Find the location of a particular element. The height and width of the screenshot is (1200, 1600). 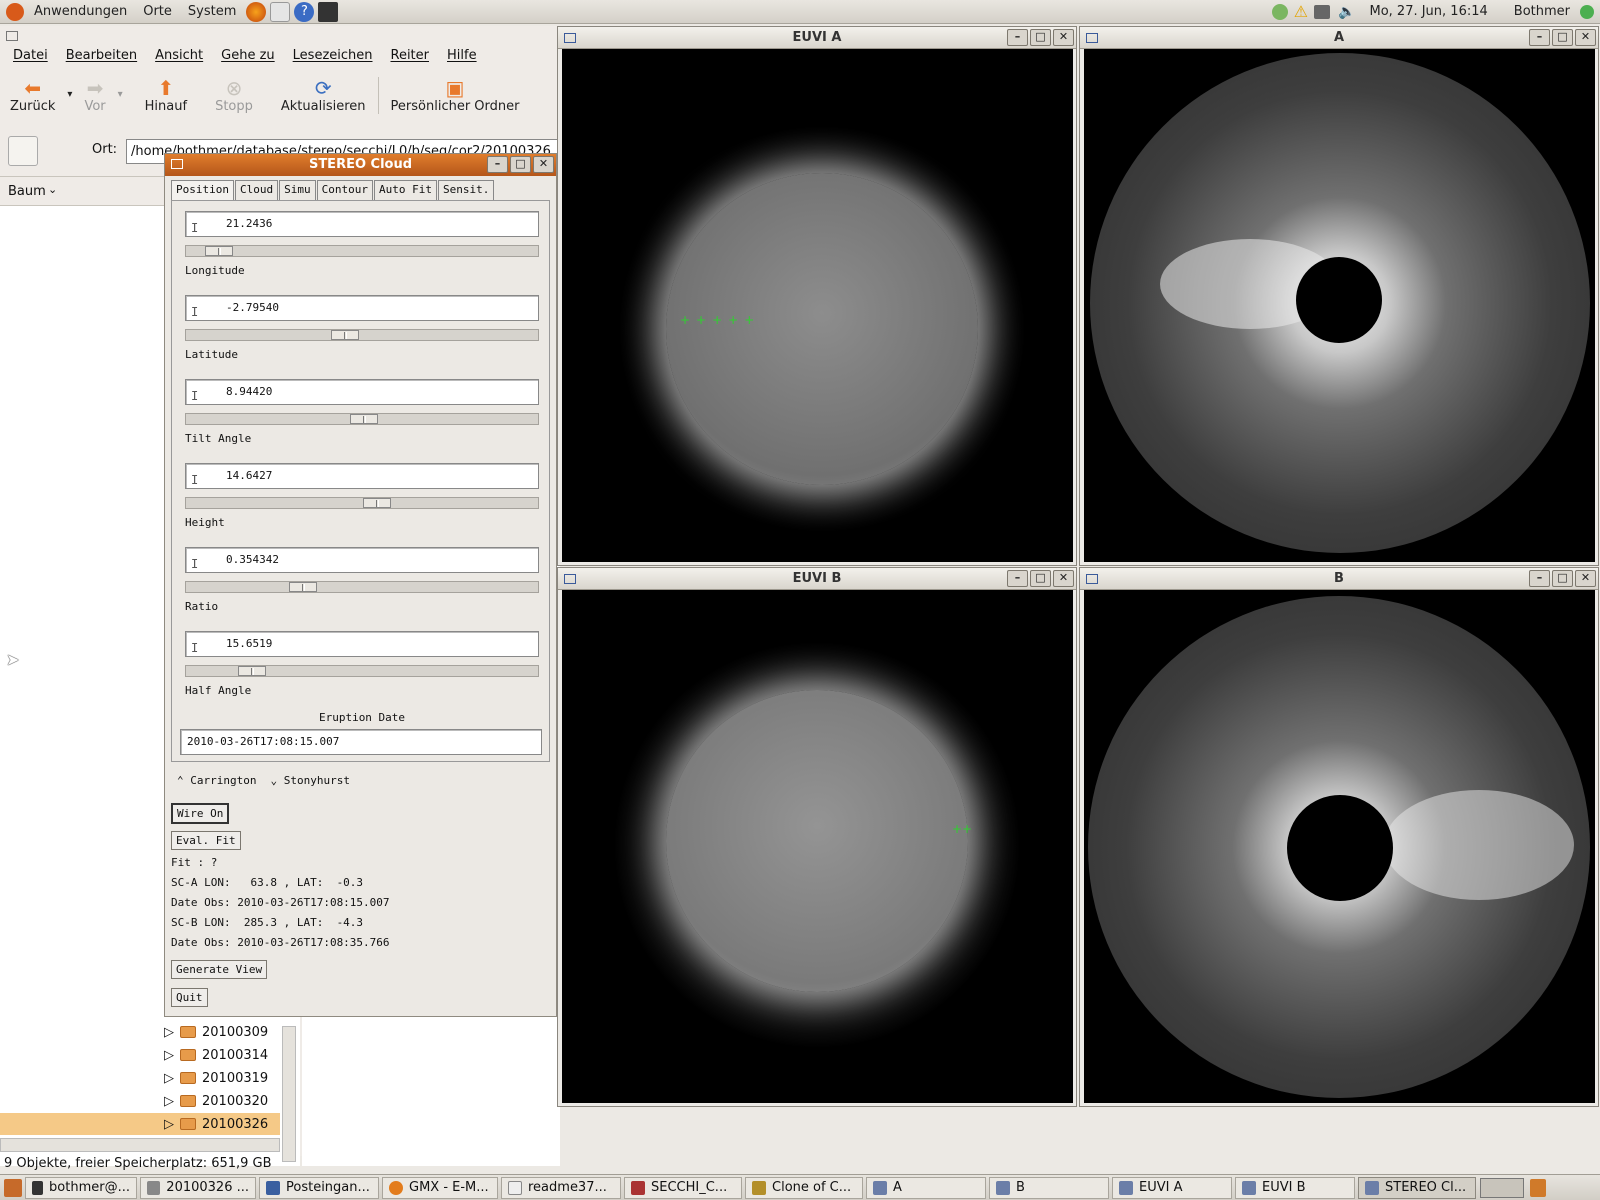

tab-simu: Simu is located at coordinates (297, 190).